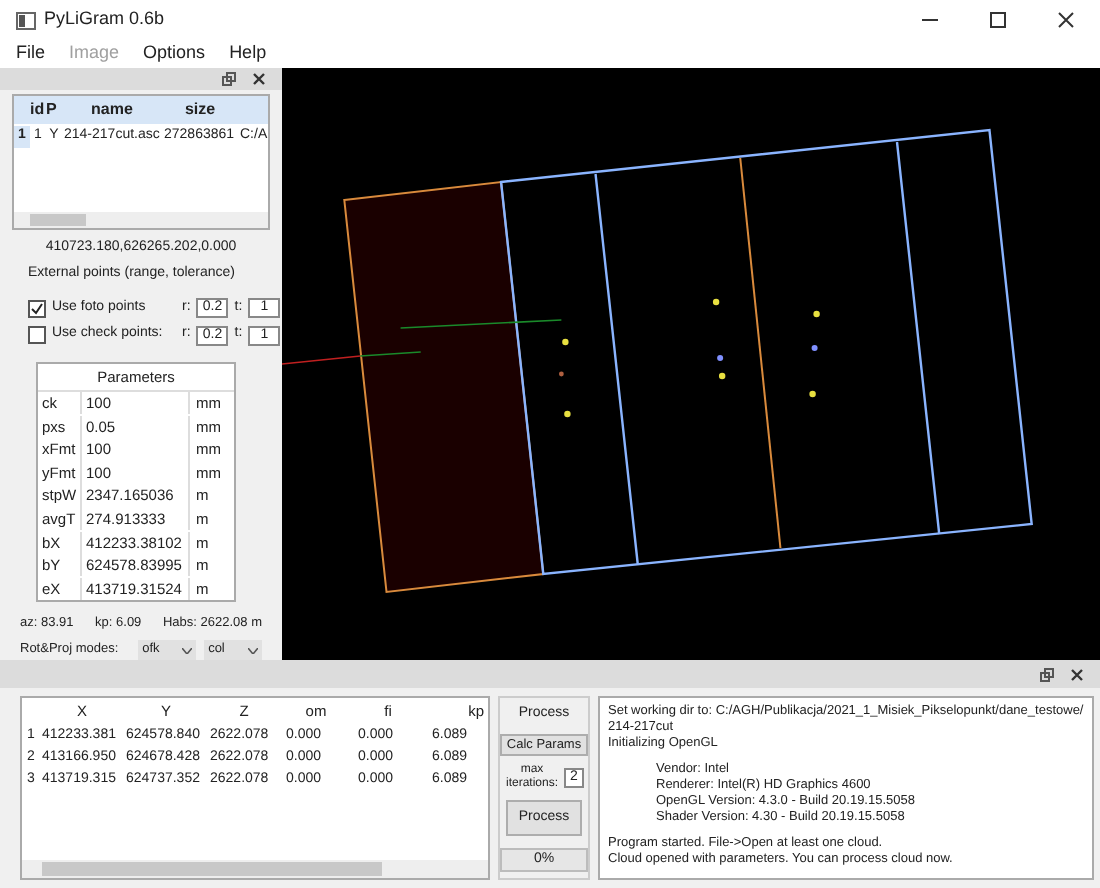  I want to click on menu-item: Help, so click(248, 54).